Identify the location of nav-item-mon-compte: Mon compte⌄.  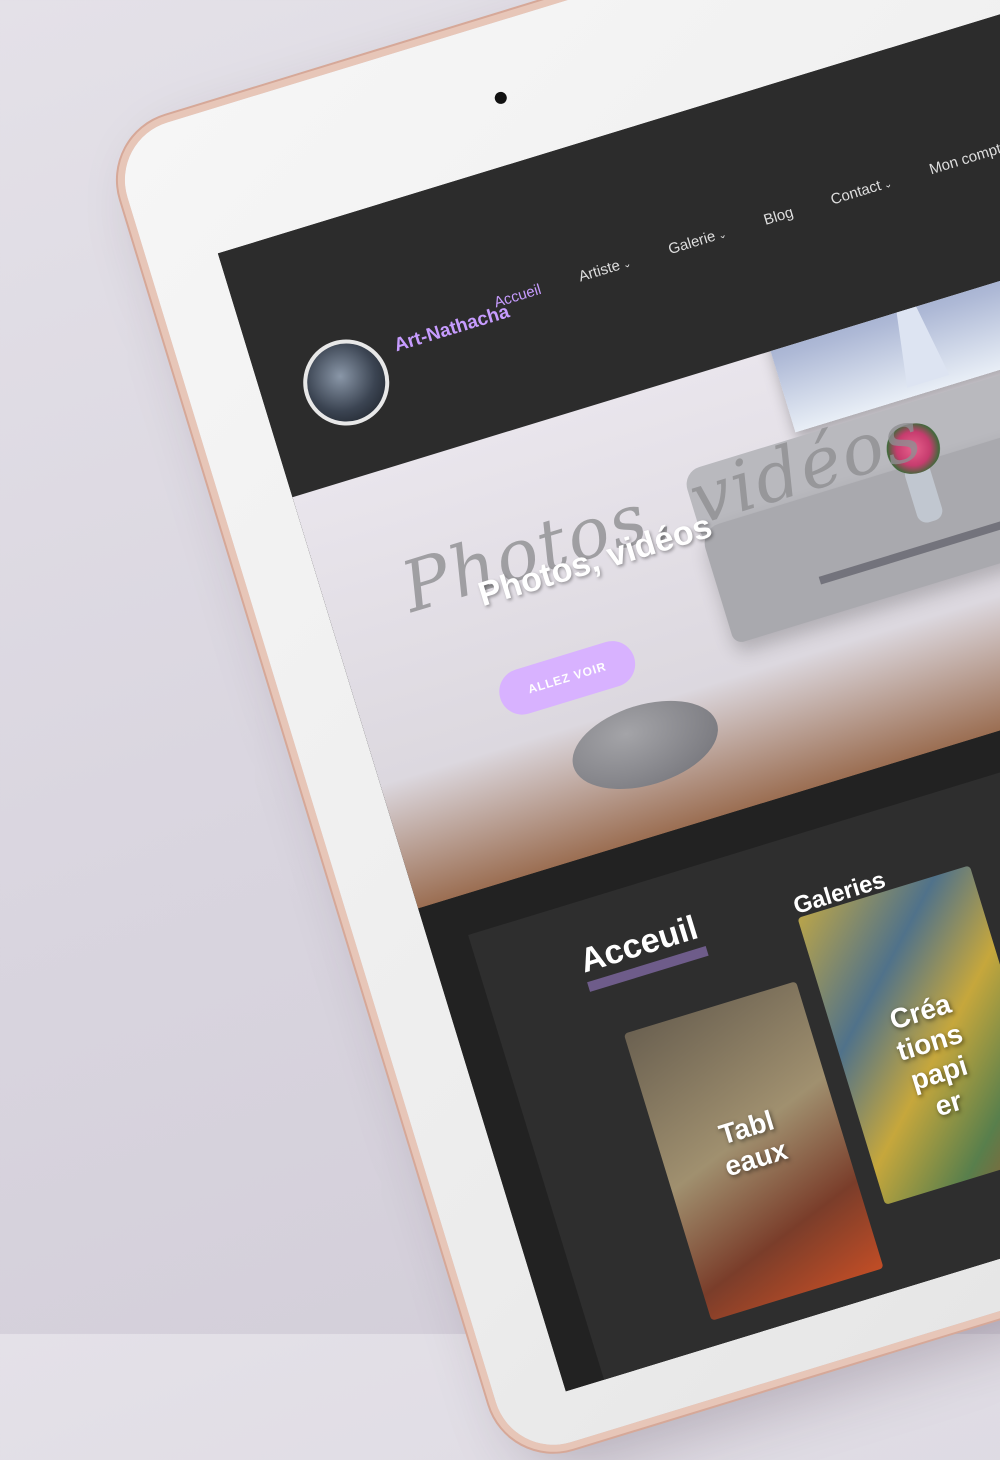
(963, 157).